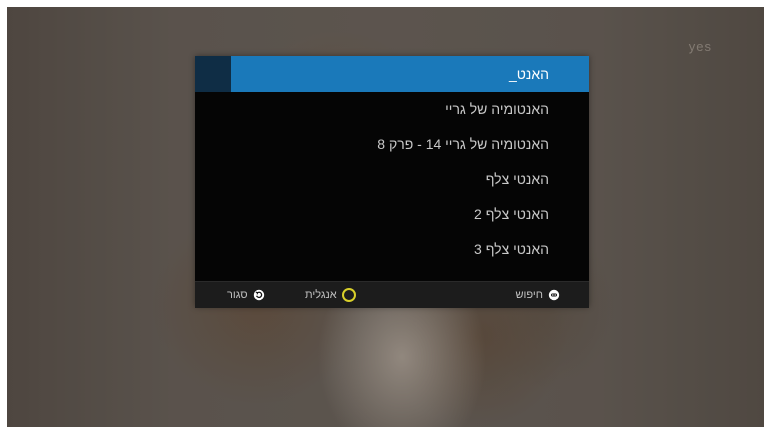  I want to click on search-label: חיפוש, so click(529, 295).